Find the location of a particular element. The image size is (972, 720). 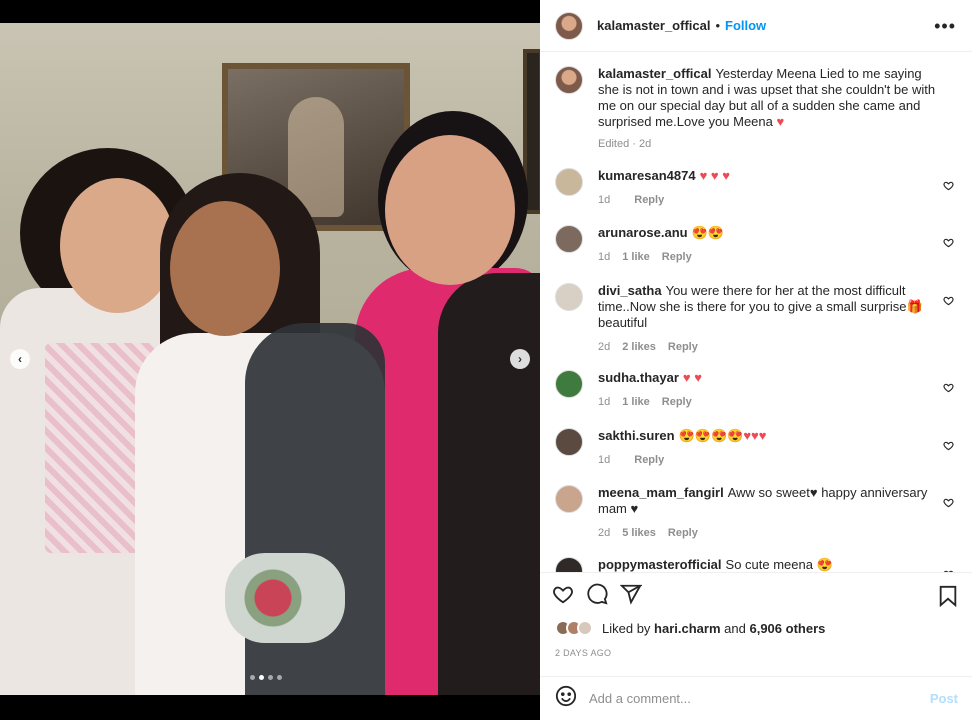

person-1-face is located at coordinates (117, 245).